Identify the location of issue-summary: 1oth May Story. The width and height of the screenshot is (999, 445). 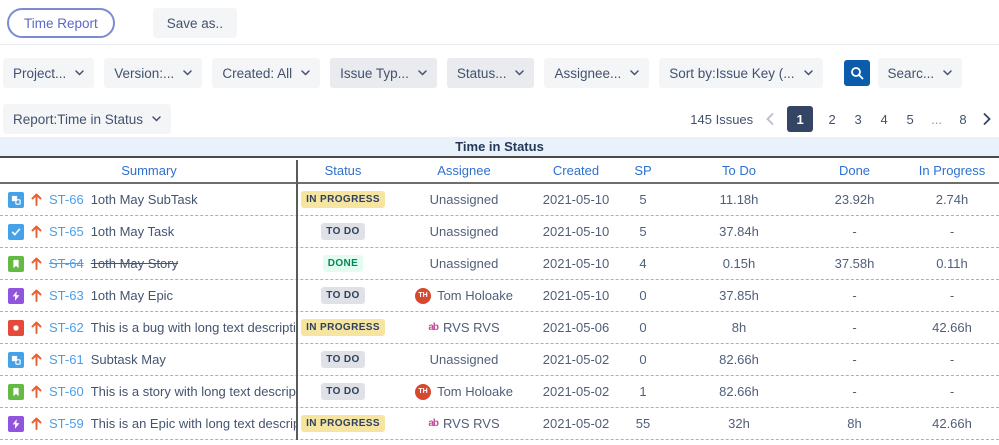
(134, 263).